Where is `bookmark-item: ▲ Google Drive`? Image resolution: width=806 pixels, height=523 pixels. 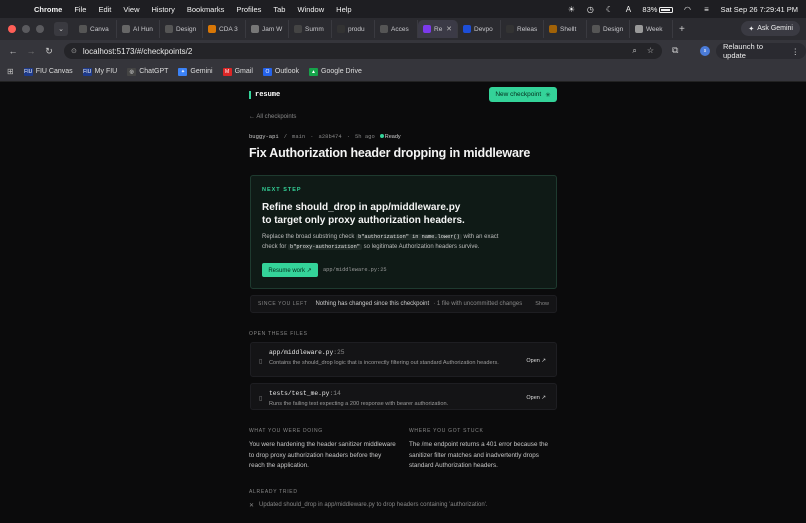
bookmark-item: ▲ Google Drive is located at coordinates (335, 71).